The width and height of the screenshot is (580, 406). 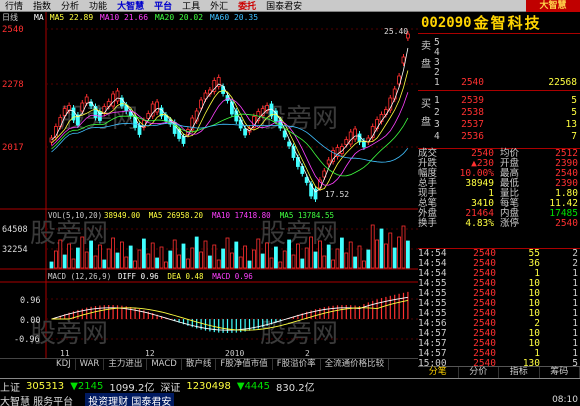 What do you see at coordinates (507, 136) in the screenshot?
I see `bid-row: 4 2536 7` at bounding box center [507, 136].